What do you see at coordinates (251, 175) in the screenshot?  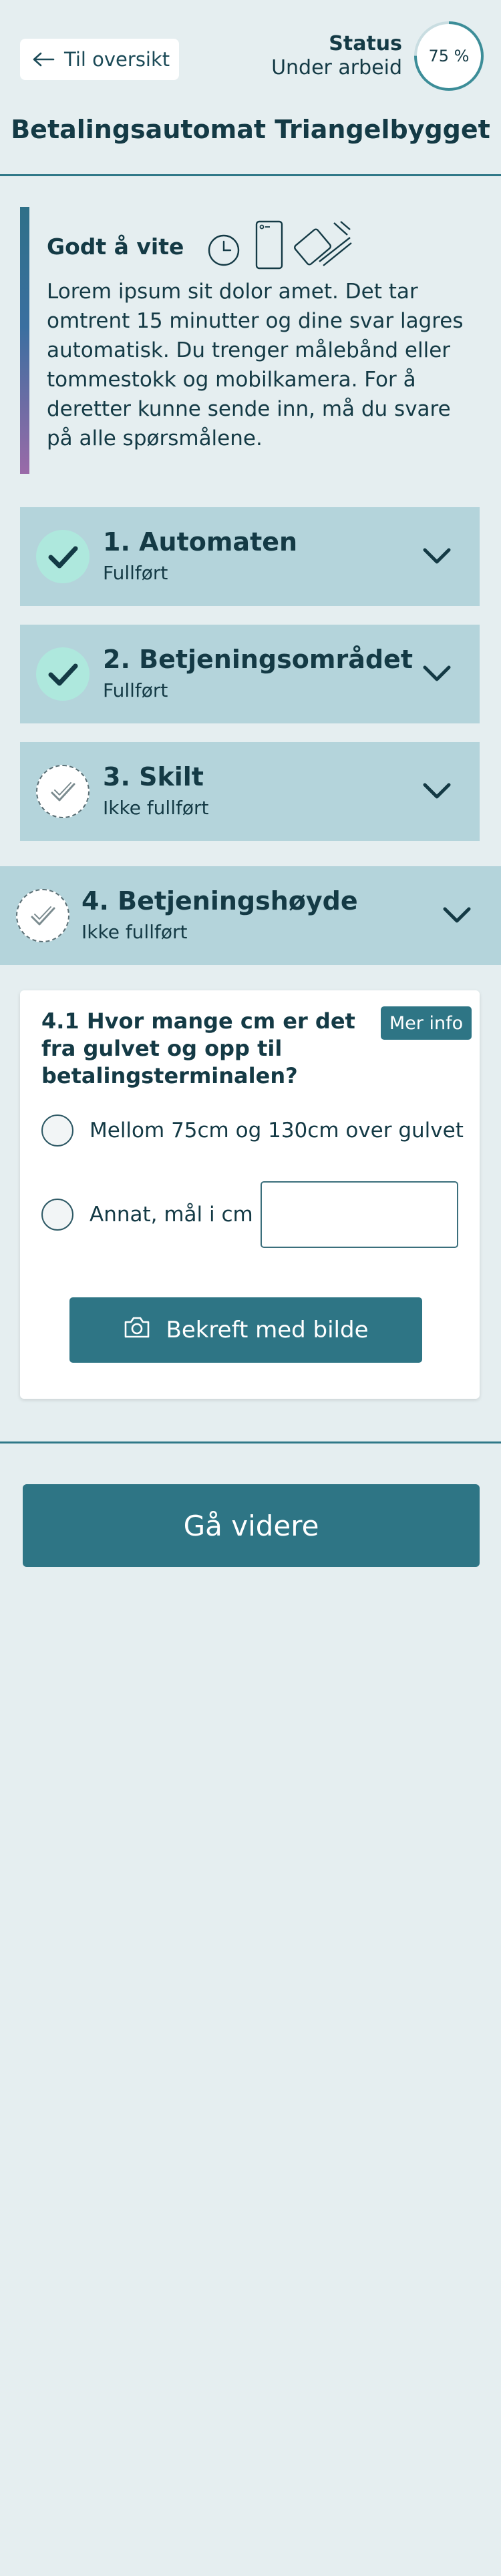 I see `header-divider` at bounding box center [251, 175].